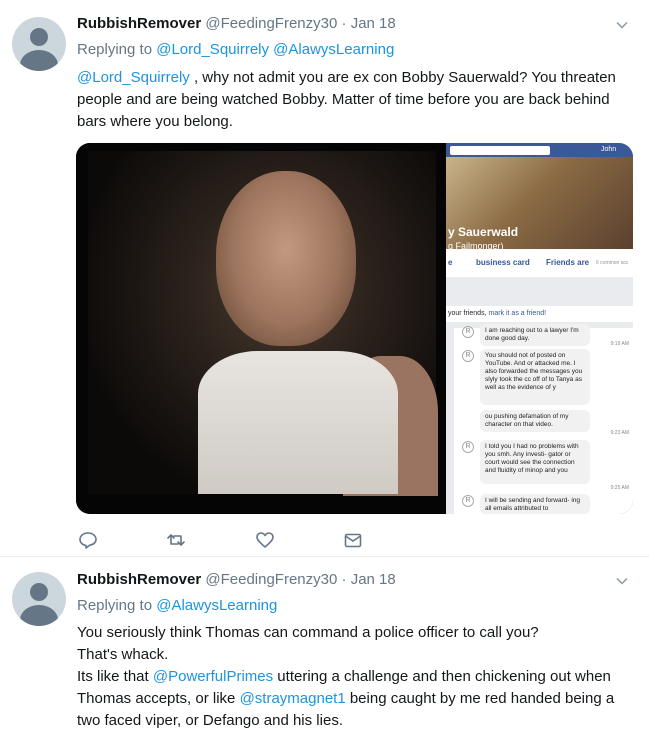 This screenshot has height=729, width=649. What do you see at coordinates (612, 263) in the screenshot?
I see `fb-tab: 6 common acc` at bounding box center [612, 263].